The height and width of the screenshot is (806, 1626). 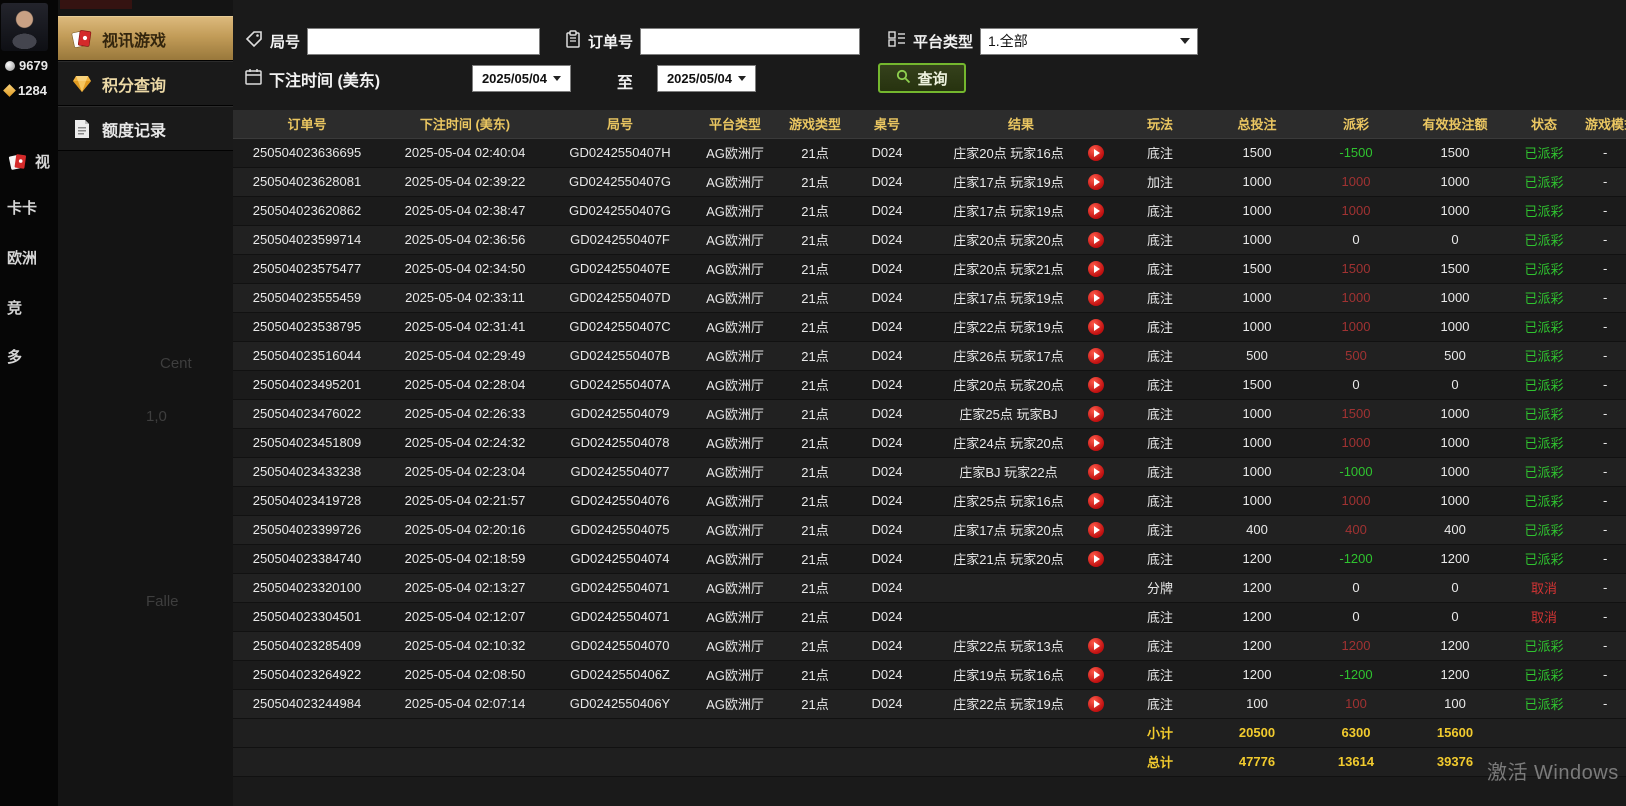 I want to click on gem-icon, so click(x=9, y=90).